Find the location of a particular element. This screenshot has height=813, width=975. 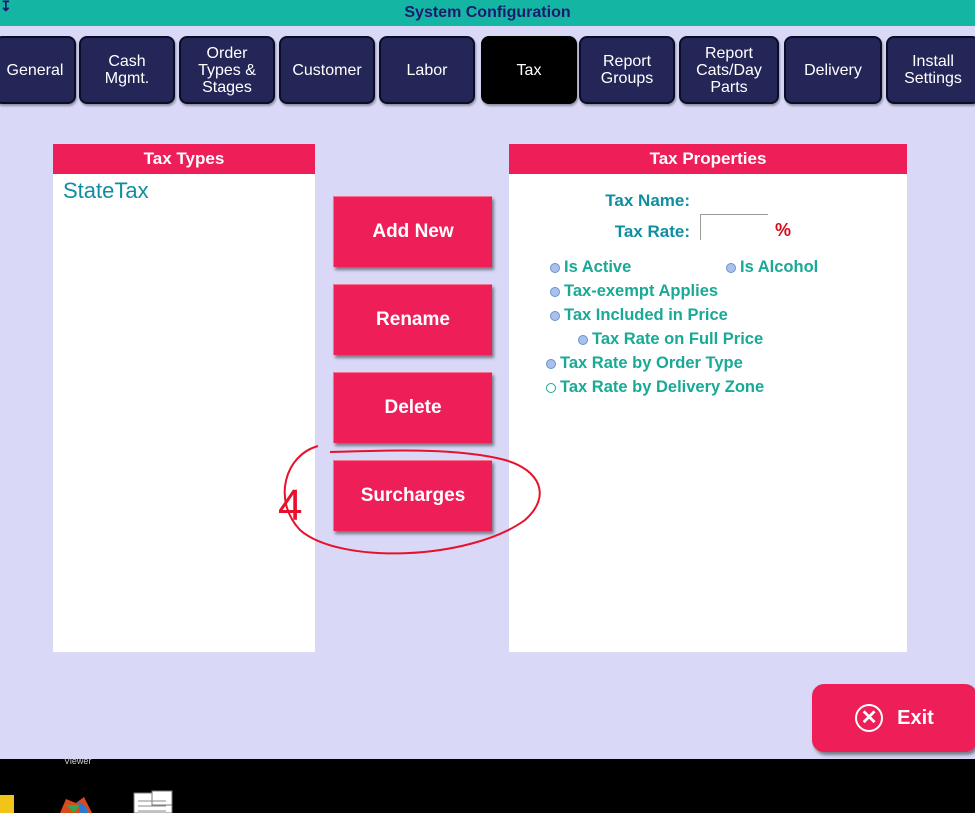

tax-included-label: Tax Included in Price is located at coordinates (646, 315).